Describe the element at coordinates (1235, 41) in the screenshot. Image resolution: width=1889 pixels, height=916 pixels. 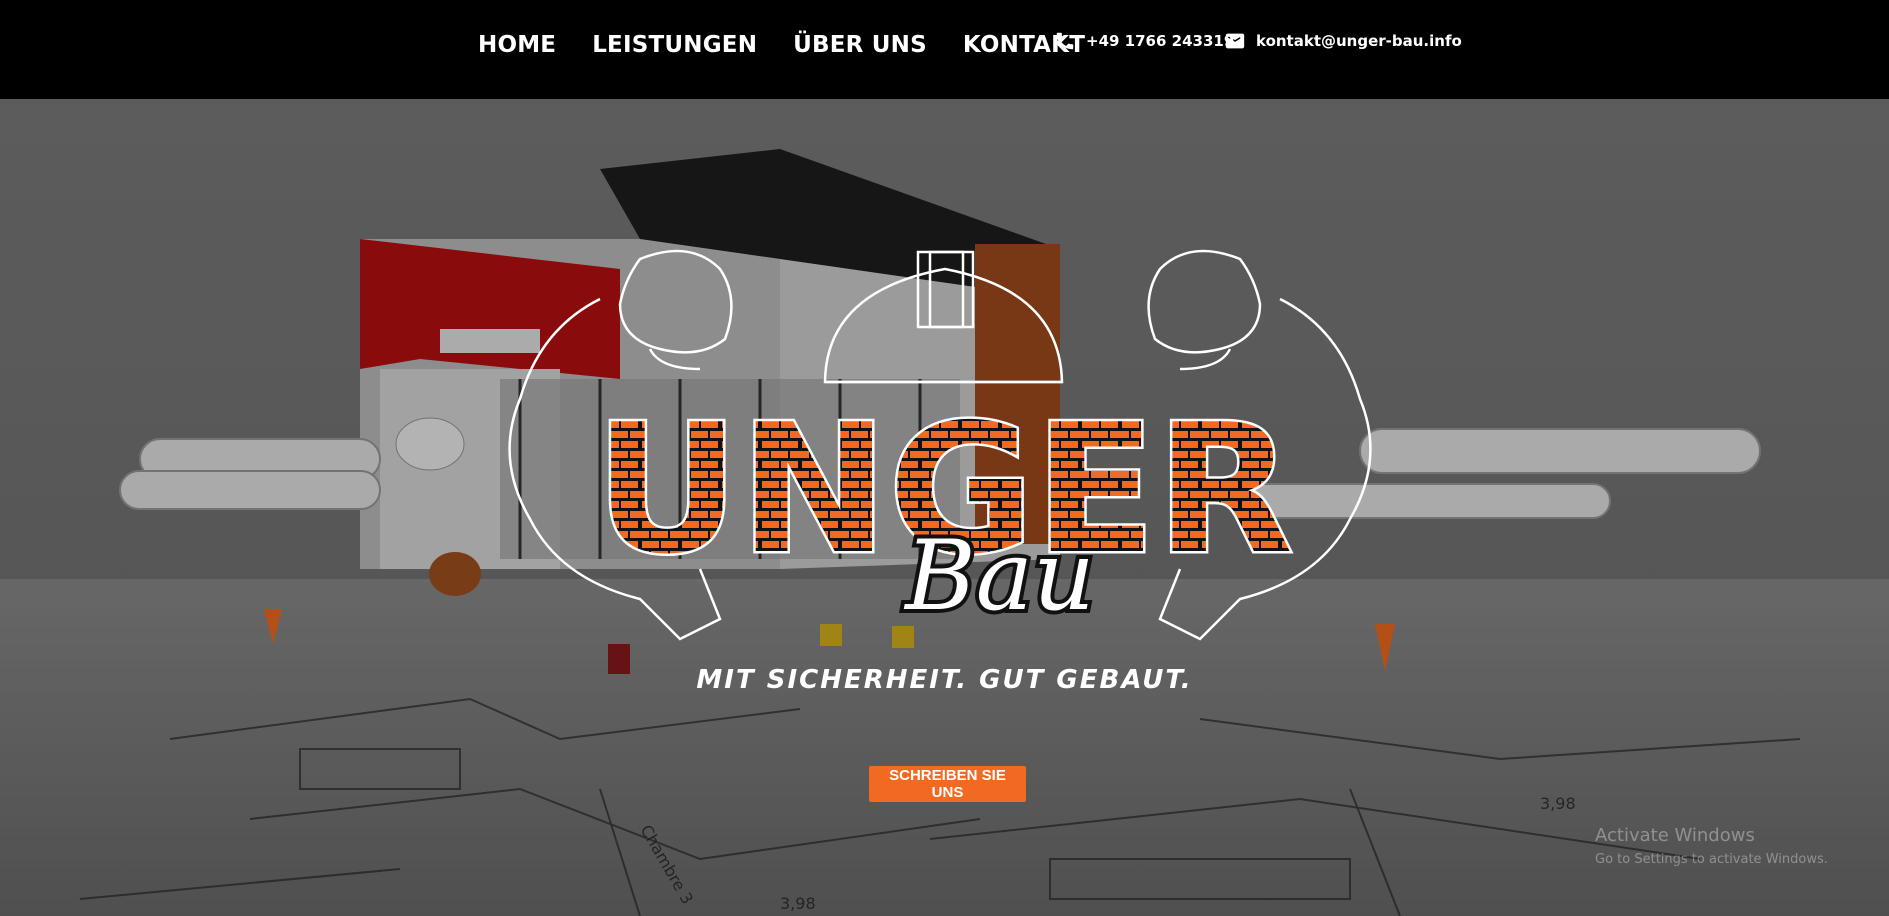
I see `mail-icon` at that location.